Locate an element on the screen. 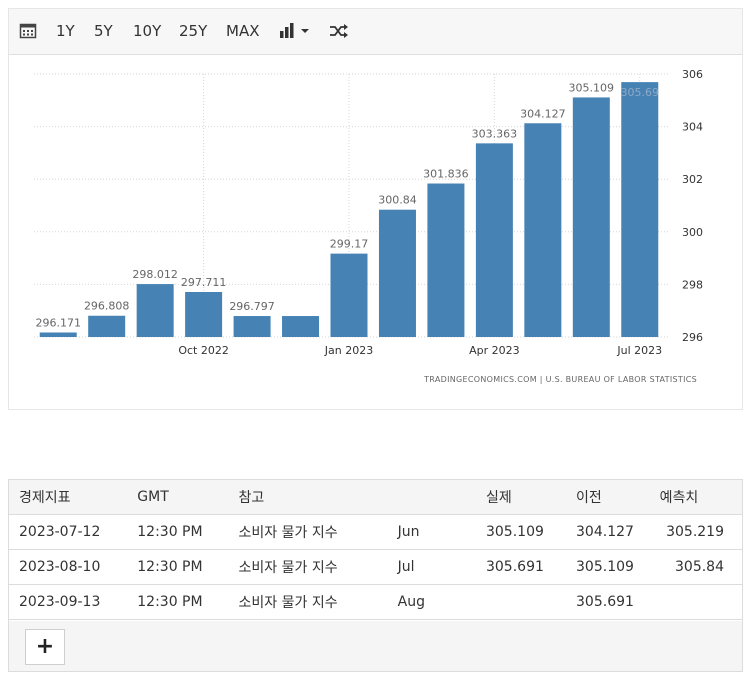 The width and height of the screenshot is (750, 681). data-label: 298.012 is located at coordinates (155, 274).